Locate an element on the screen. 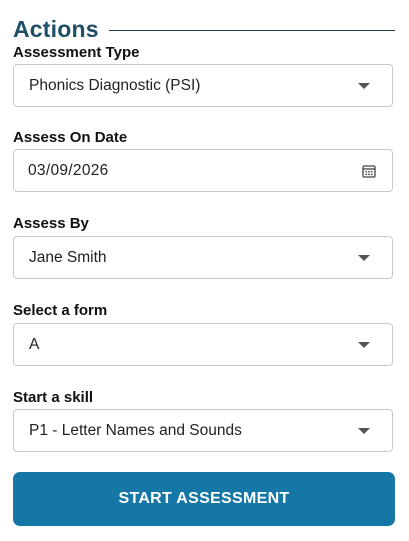 This screenshot has height=541, width=409. start-skill-value: P1 - Letter Names and Sounds is located at coordinates (135, 430).